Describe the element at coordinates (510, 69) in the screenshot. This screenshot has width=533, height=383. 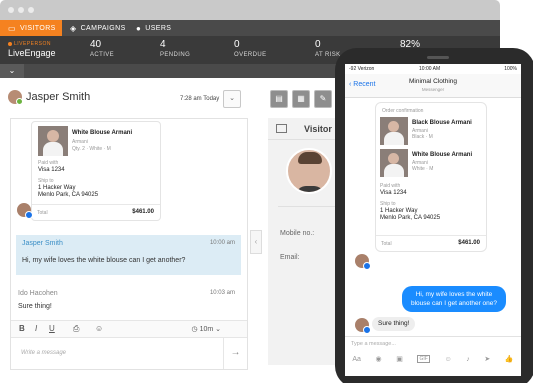
I see `battery: 100%` at that location.